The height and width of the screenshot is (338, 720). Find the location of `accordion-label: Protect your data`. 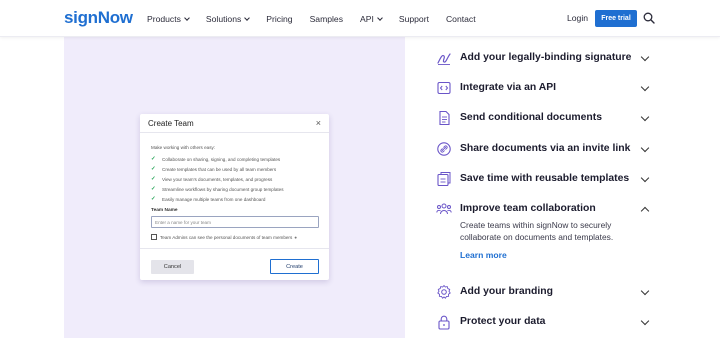

accordion-label: Protect your data is located at coordinates (503, 321).